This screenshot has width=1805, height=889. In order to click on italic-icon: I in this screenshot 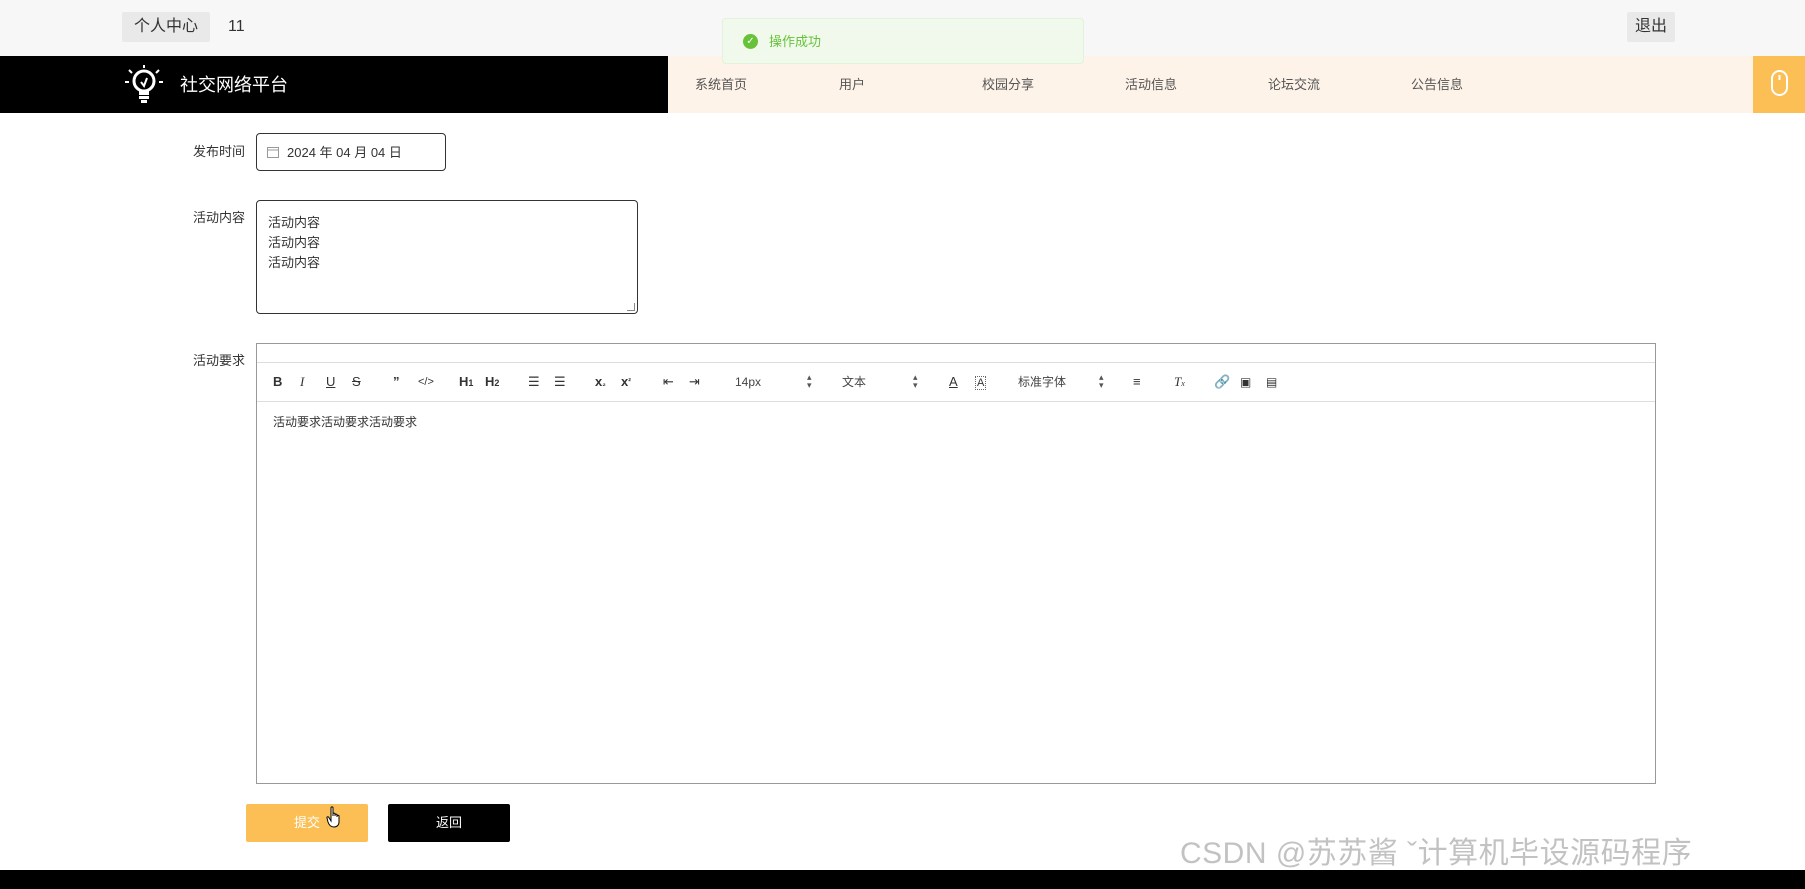, I will do `click(302, 382)`.